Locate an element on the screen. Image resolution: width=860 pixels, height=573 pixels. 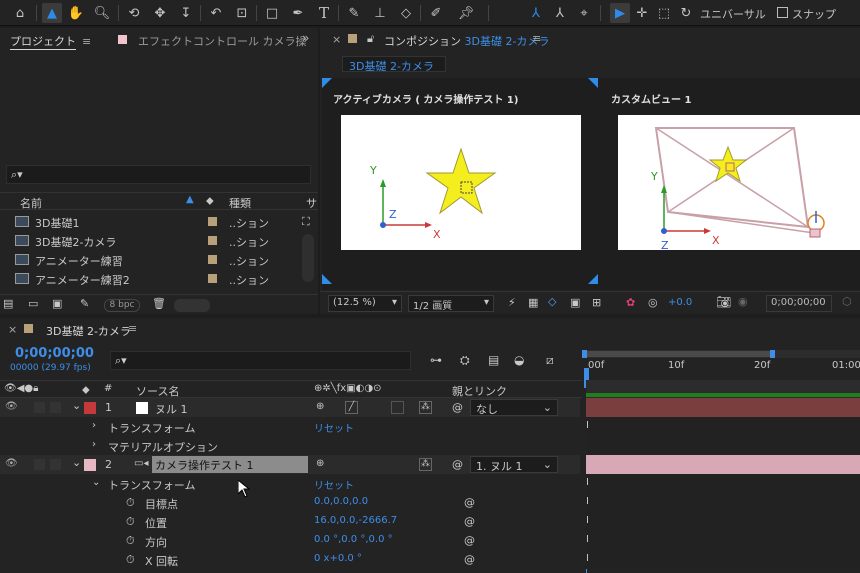
material-options-row: › マテリアルオプション is located at coordinates (290, 445).